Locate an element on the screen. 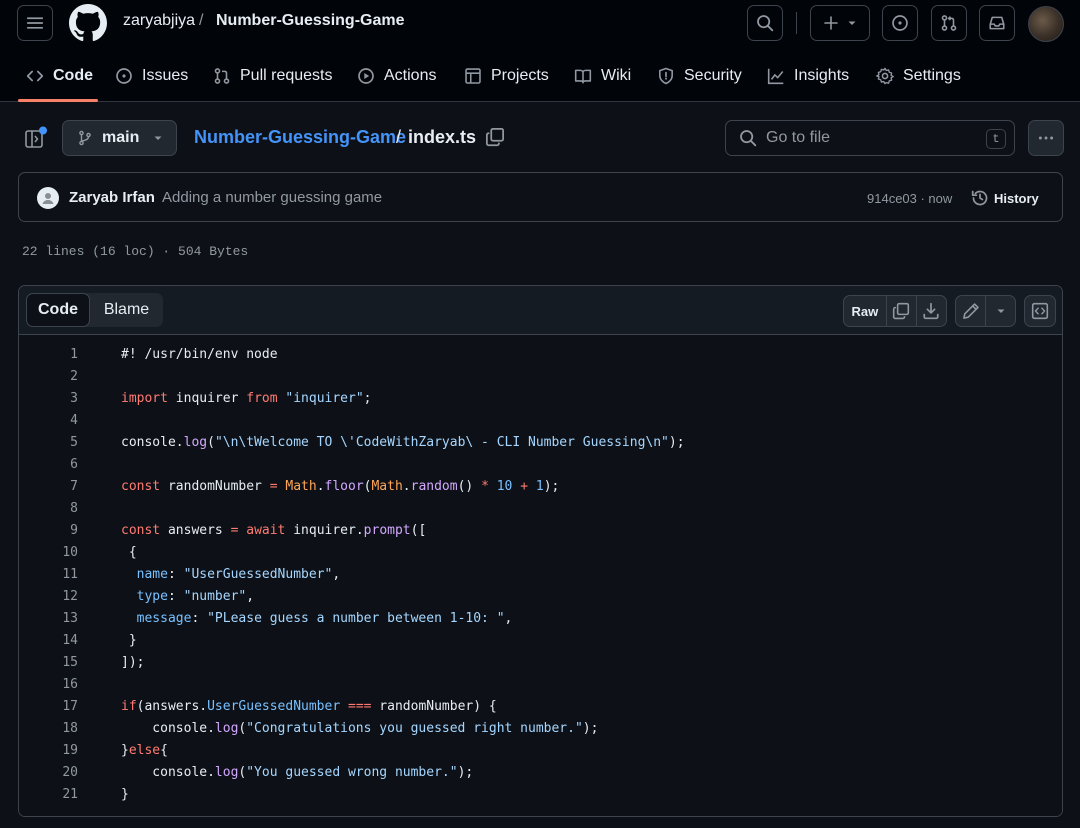 This screenshot has width=1080, height=828. line-number: 17 is located at coordinates (58, 707).